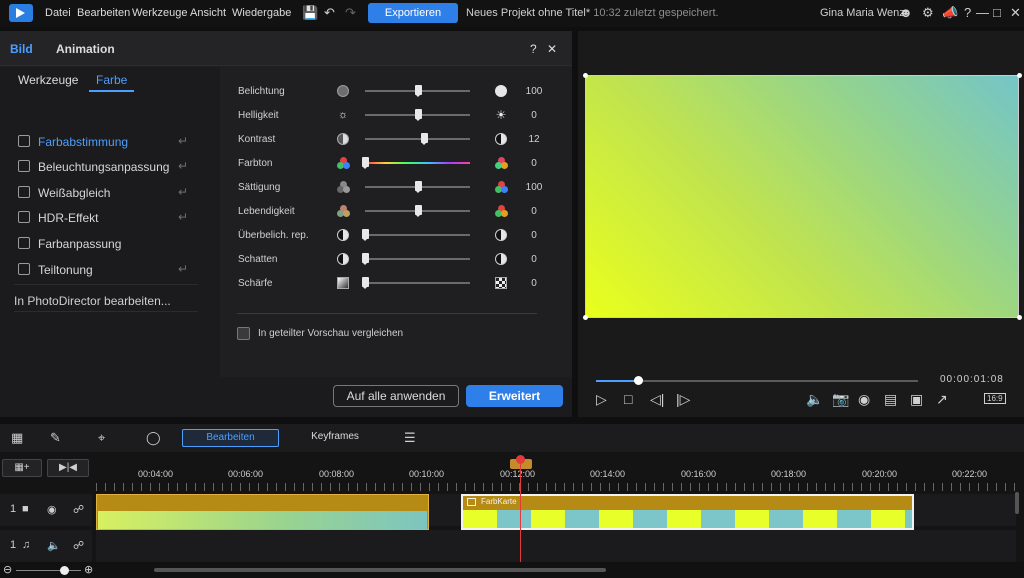 The height and width of the screenshot is (578, 1024). What do you see at coordinates (230, 438) in the screenshot?
I see `tab-bearbeiten: Bearbeiten` at bounding box center [230, 438].